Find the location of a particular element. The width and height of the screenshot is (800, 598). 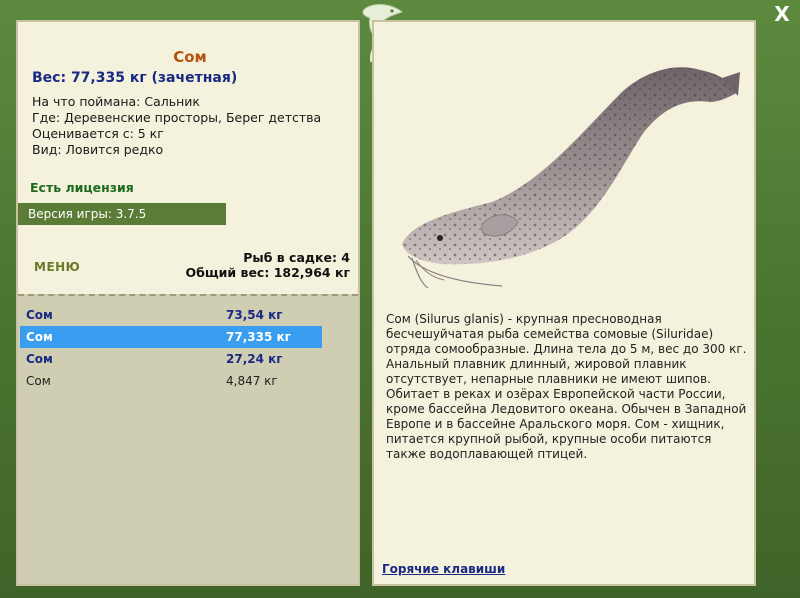

catch-weight: 27,24 кг is located at coordinates (254, 359).